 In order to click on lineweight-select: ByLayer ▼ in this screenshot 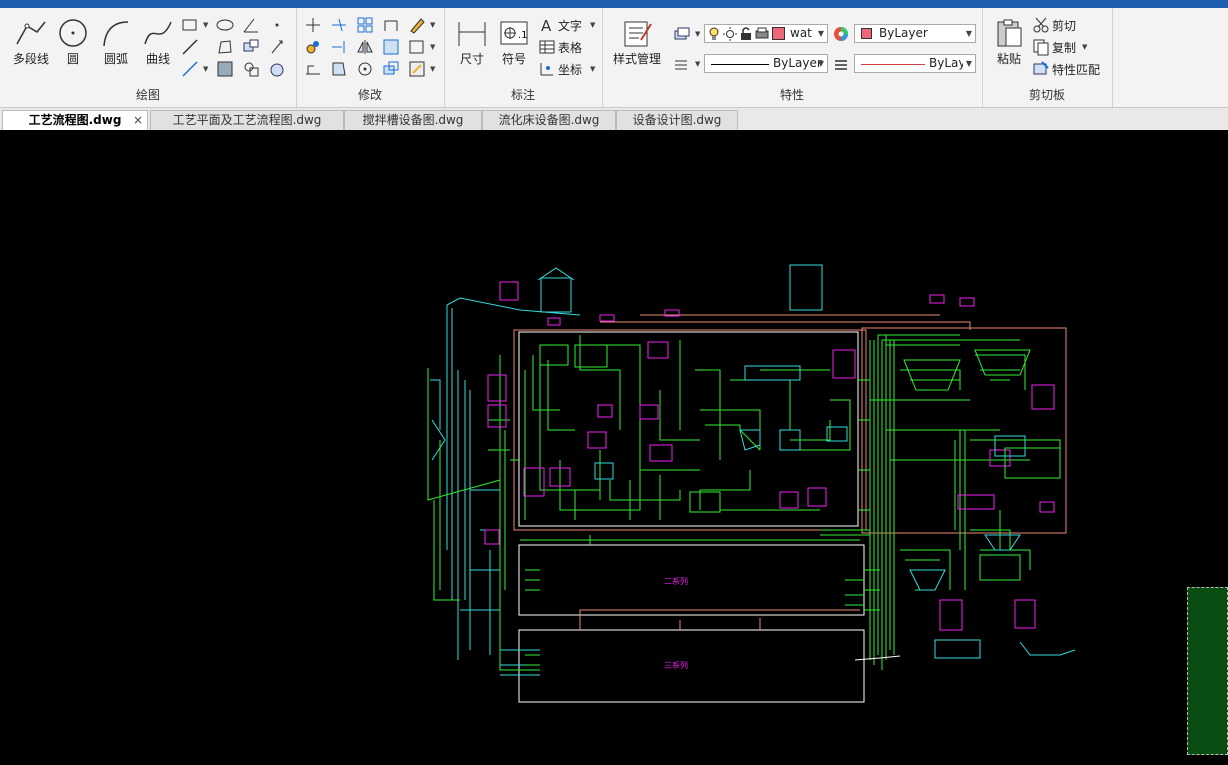, I will do `click(915, 63)`.